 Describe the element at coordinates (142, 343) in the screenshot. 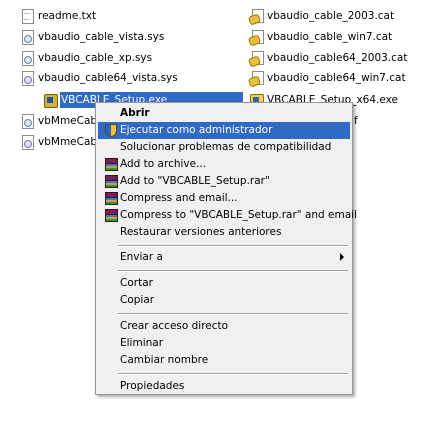

I see `menu-item-label: Eliminar` at that location.